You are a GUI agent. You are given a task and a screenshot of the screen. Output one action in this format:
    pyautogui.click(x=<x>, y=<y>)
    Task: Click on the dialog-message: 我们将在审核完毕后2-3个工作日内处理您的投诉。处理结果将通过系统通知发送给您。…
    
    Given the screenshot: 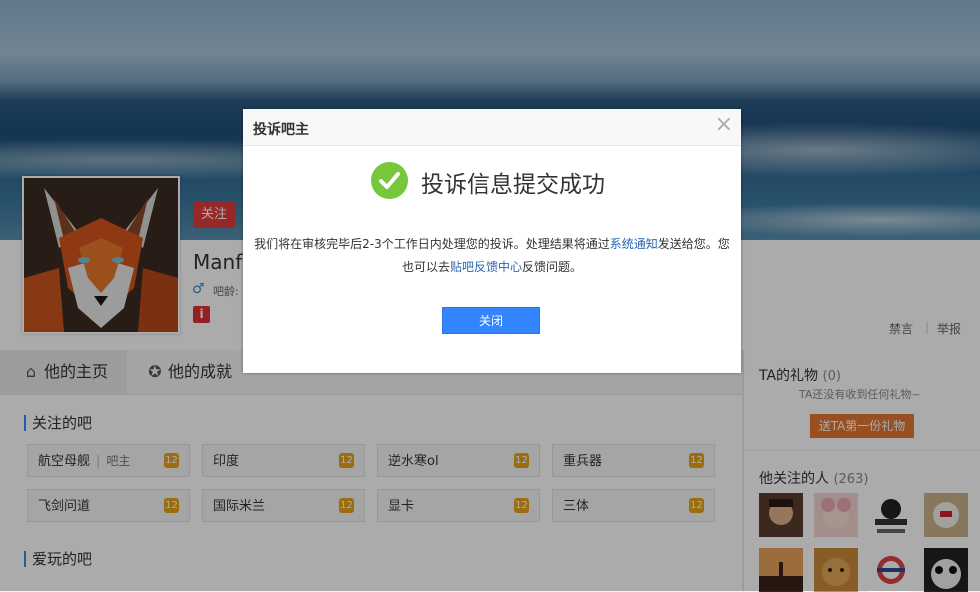 What is the action you would take?
    pyautogui.click(x=492, y=256)
    